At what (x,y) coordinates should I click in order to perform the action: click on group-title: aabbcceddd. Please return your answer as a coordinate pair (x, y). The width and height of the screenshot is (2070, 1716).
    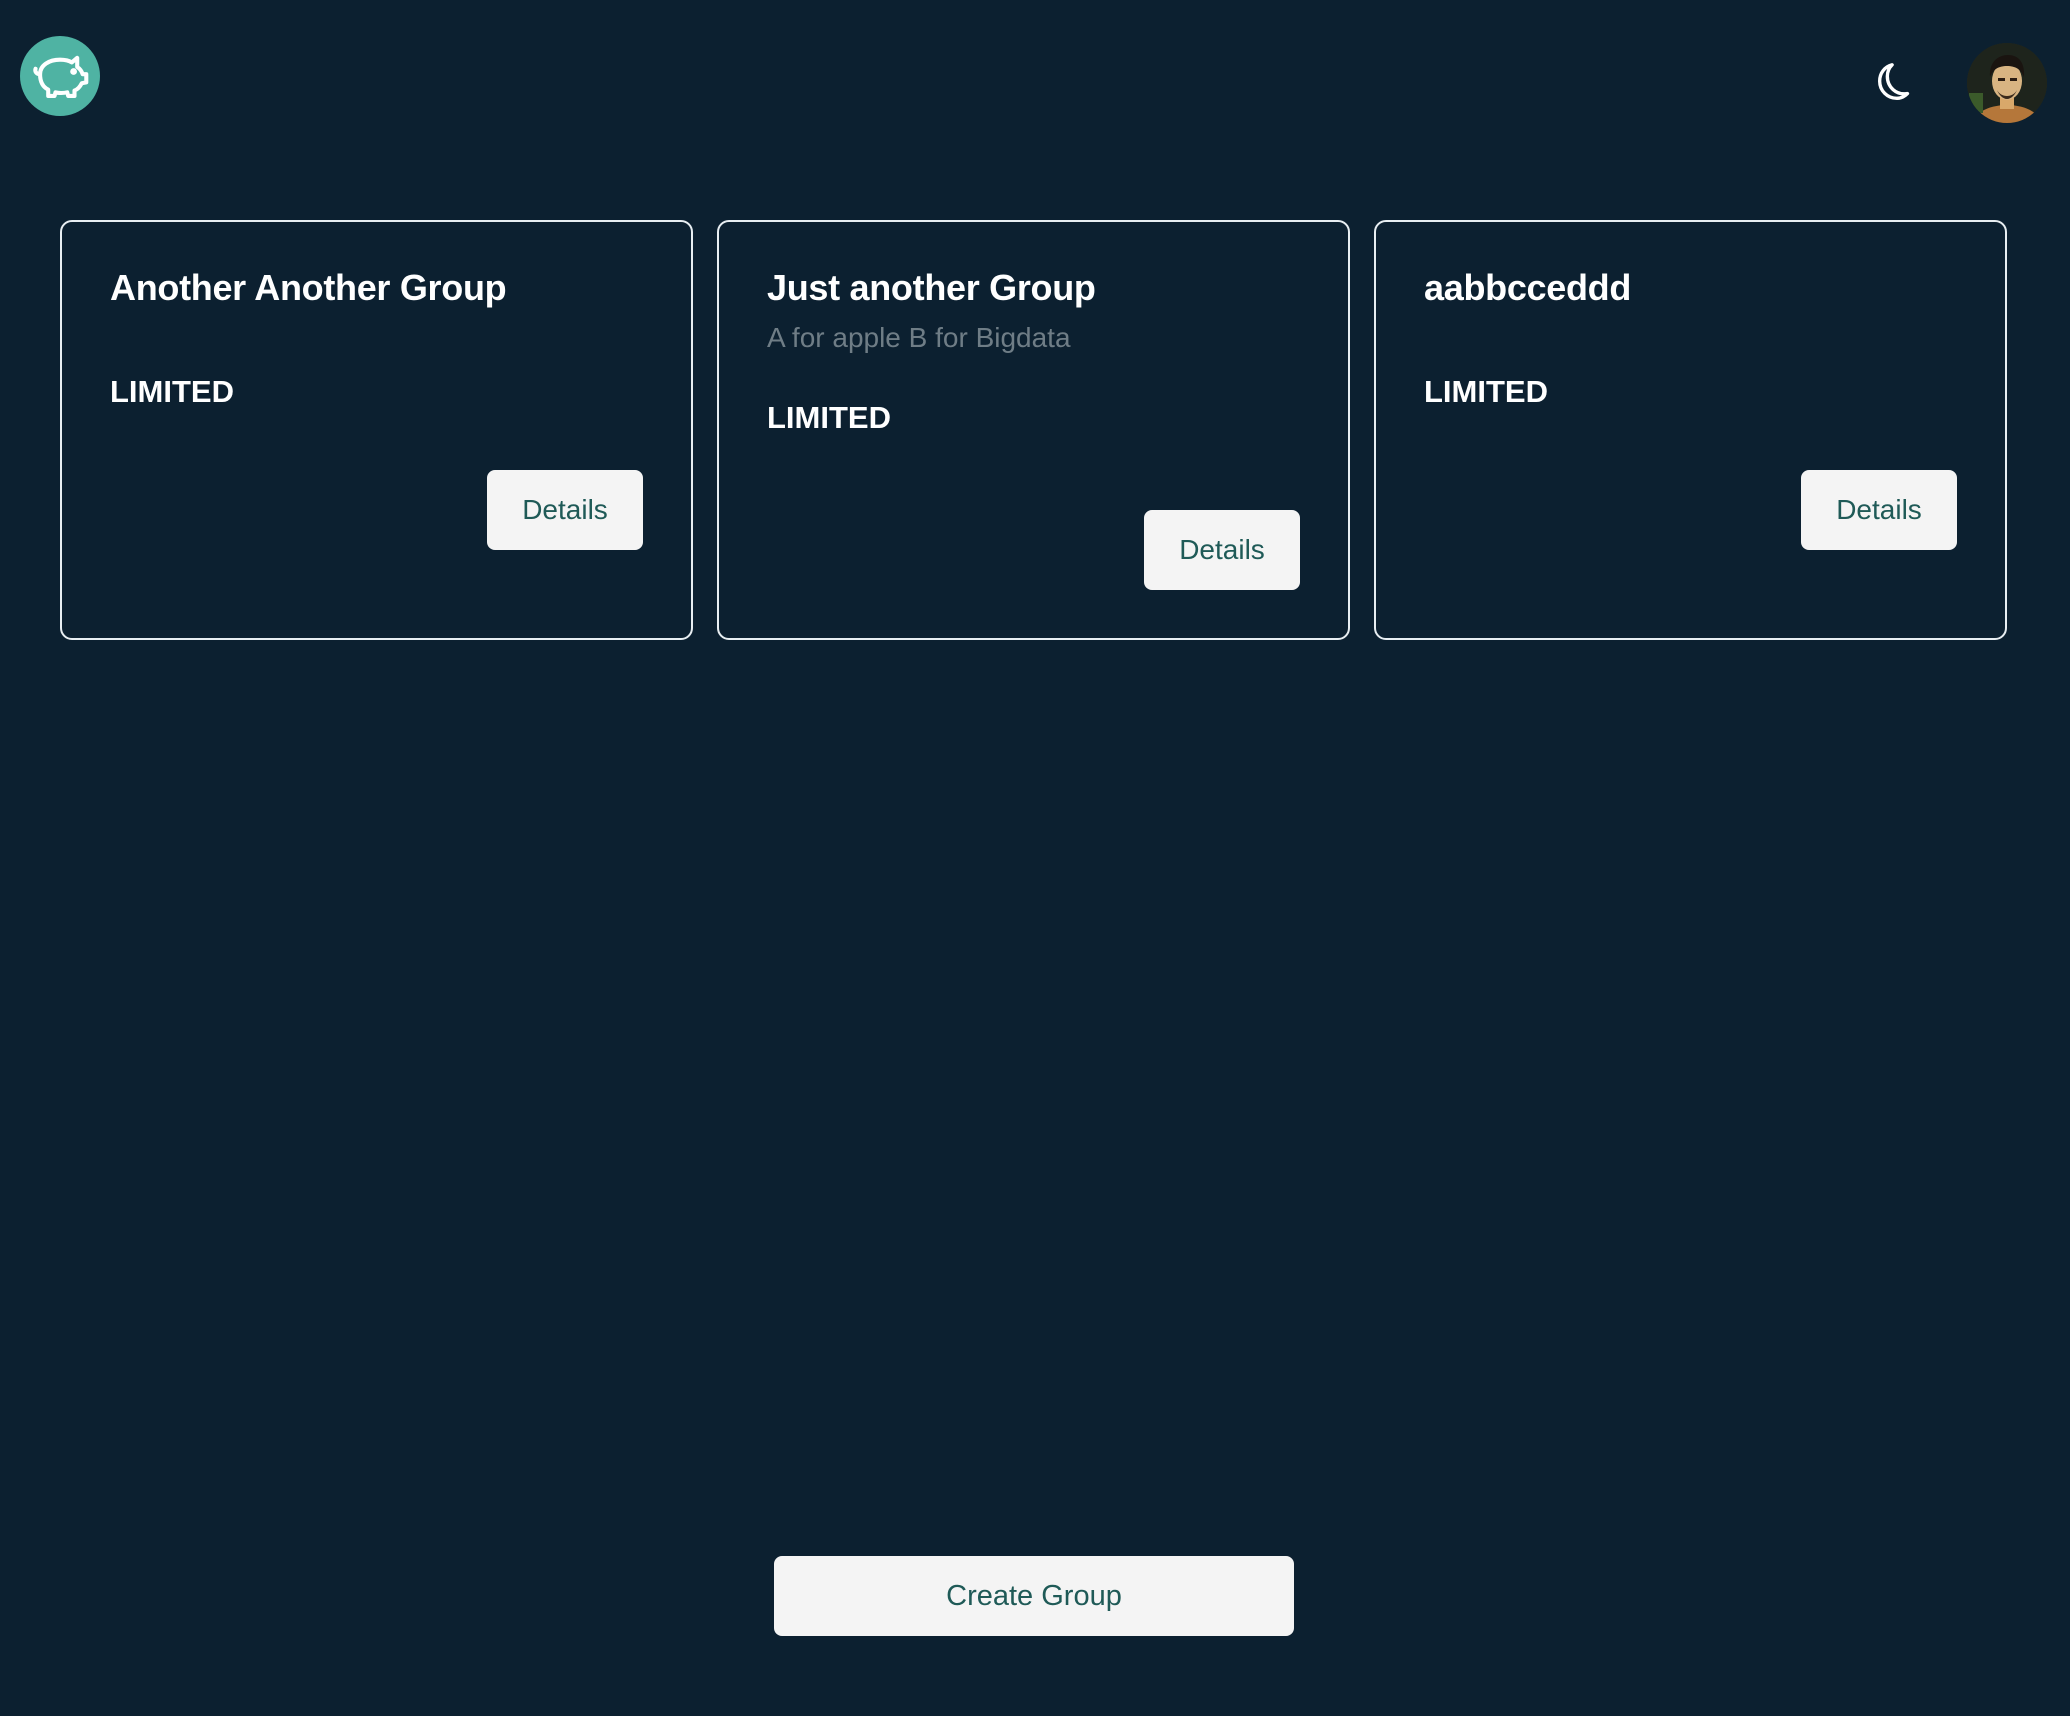
    Looking at the image, I should click on (1528, 287).